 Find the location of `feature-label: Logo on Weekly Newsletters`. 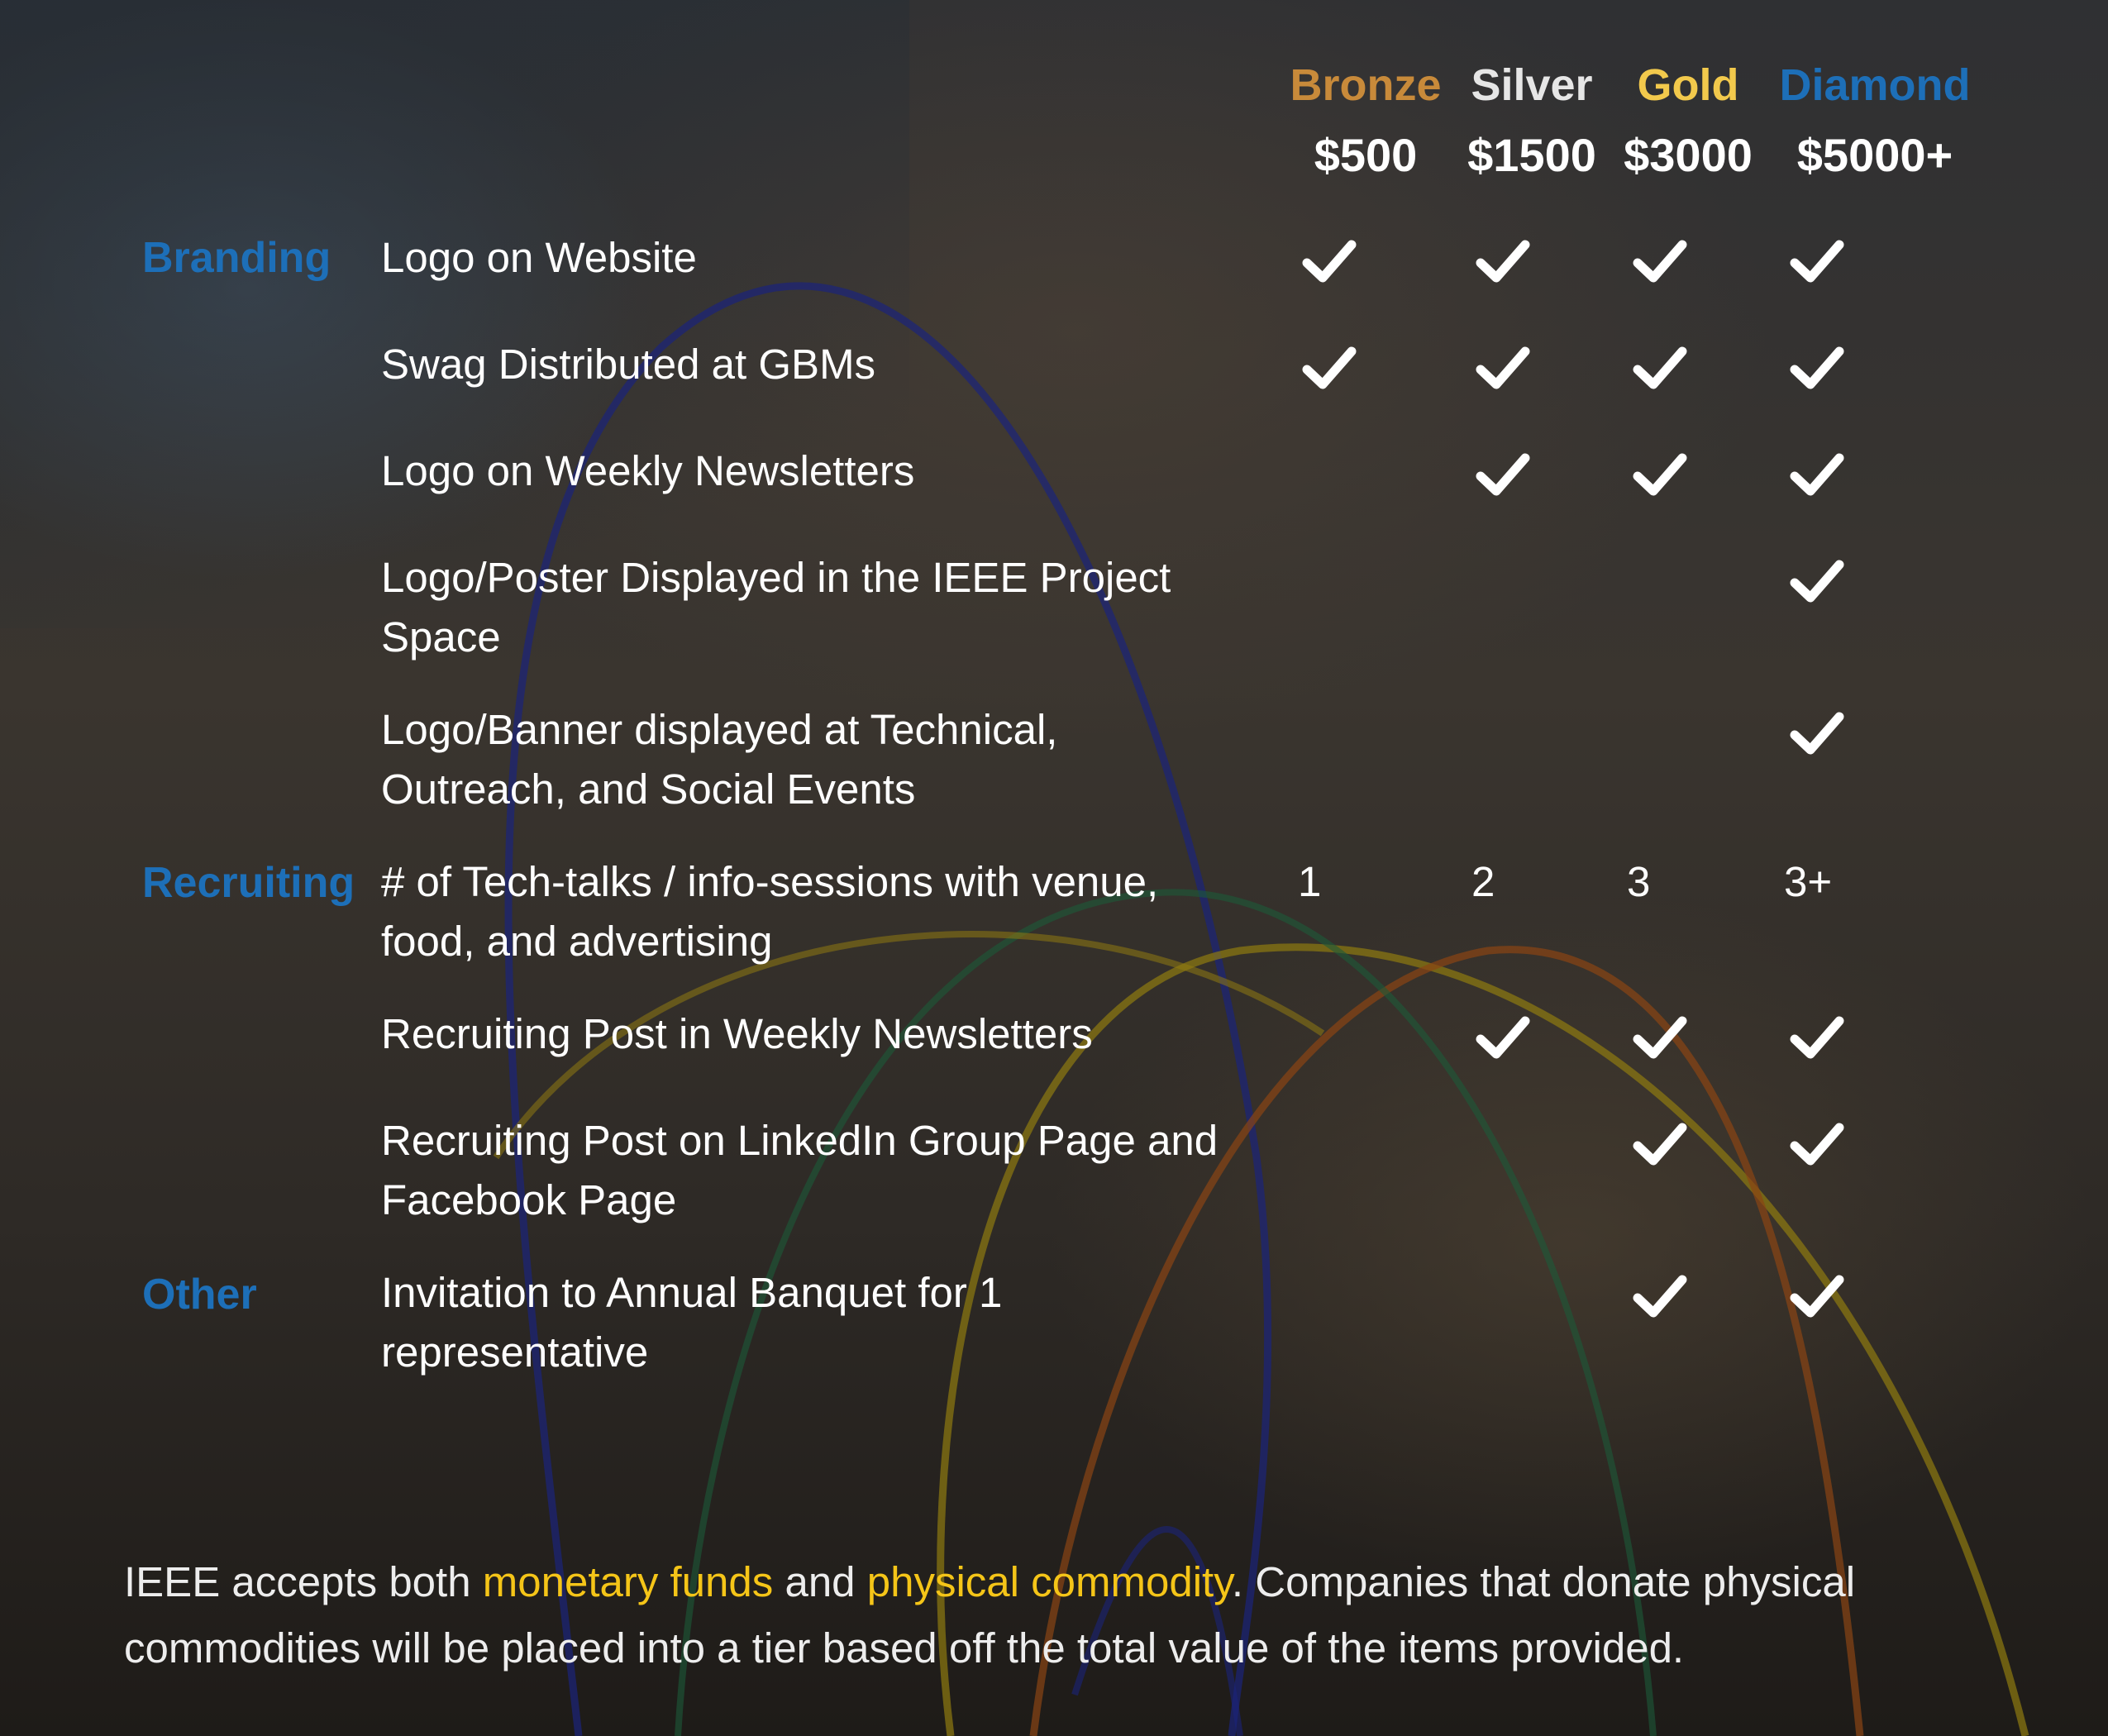

feature-label: Logo on Weekly Newsletters is located at coordinates (648, 470).